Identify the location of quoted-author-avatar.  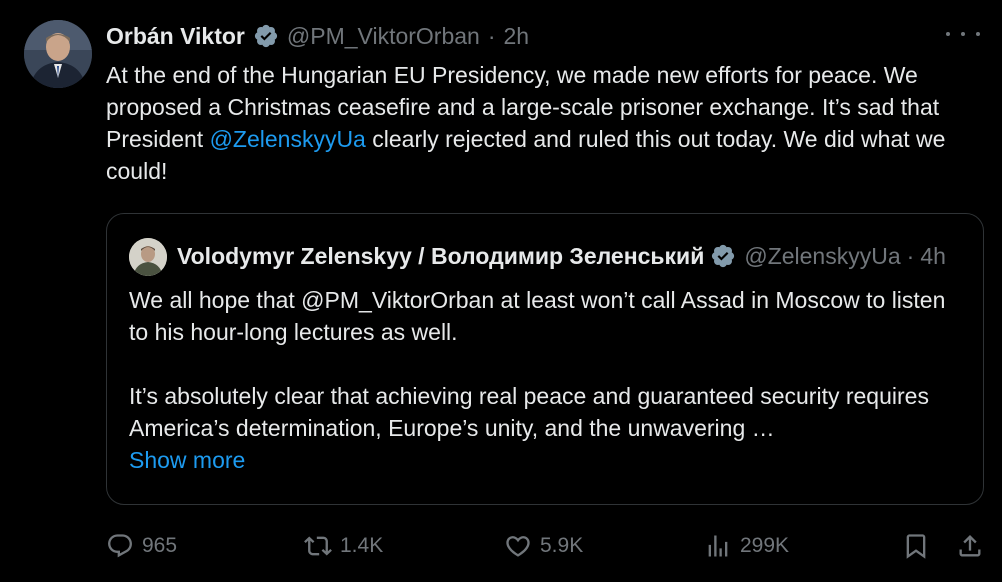
(148, 257).